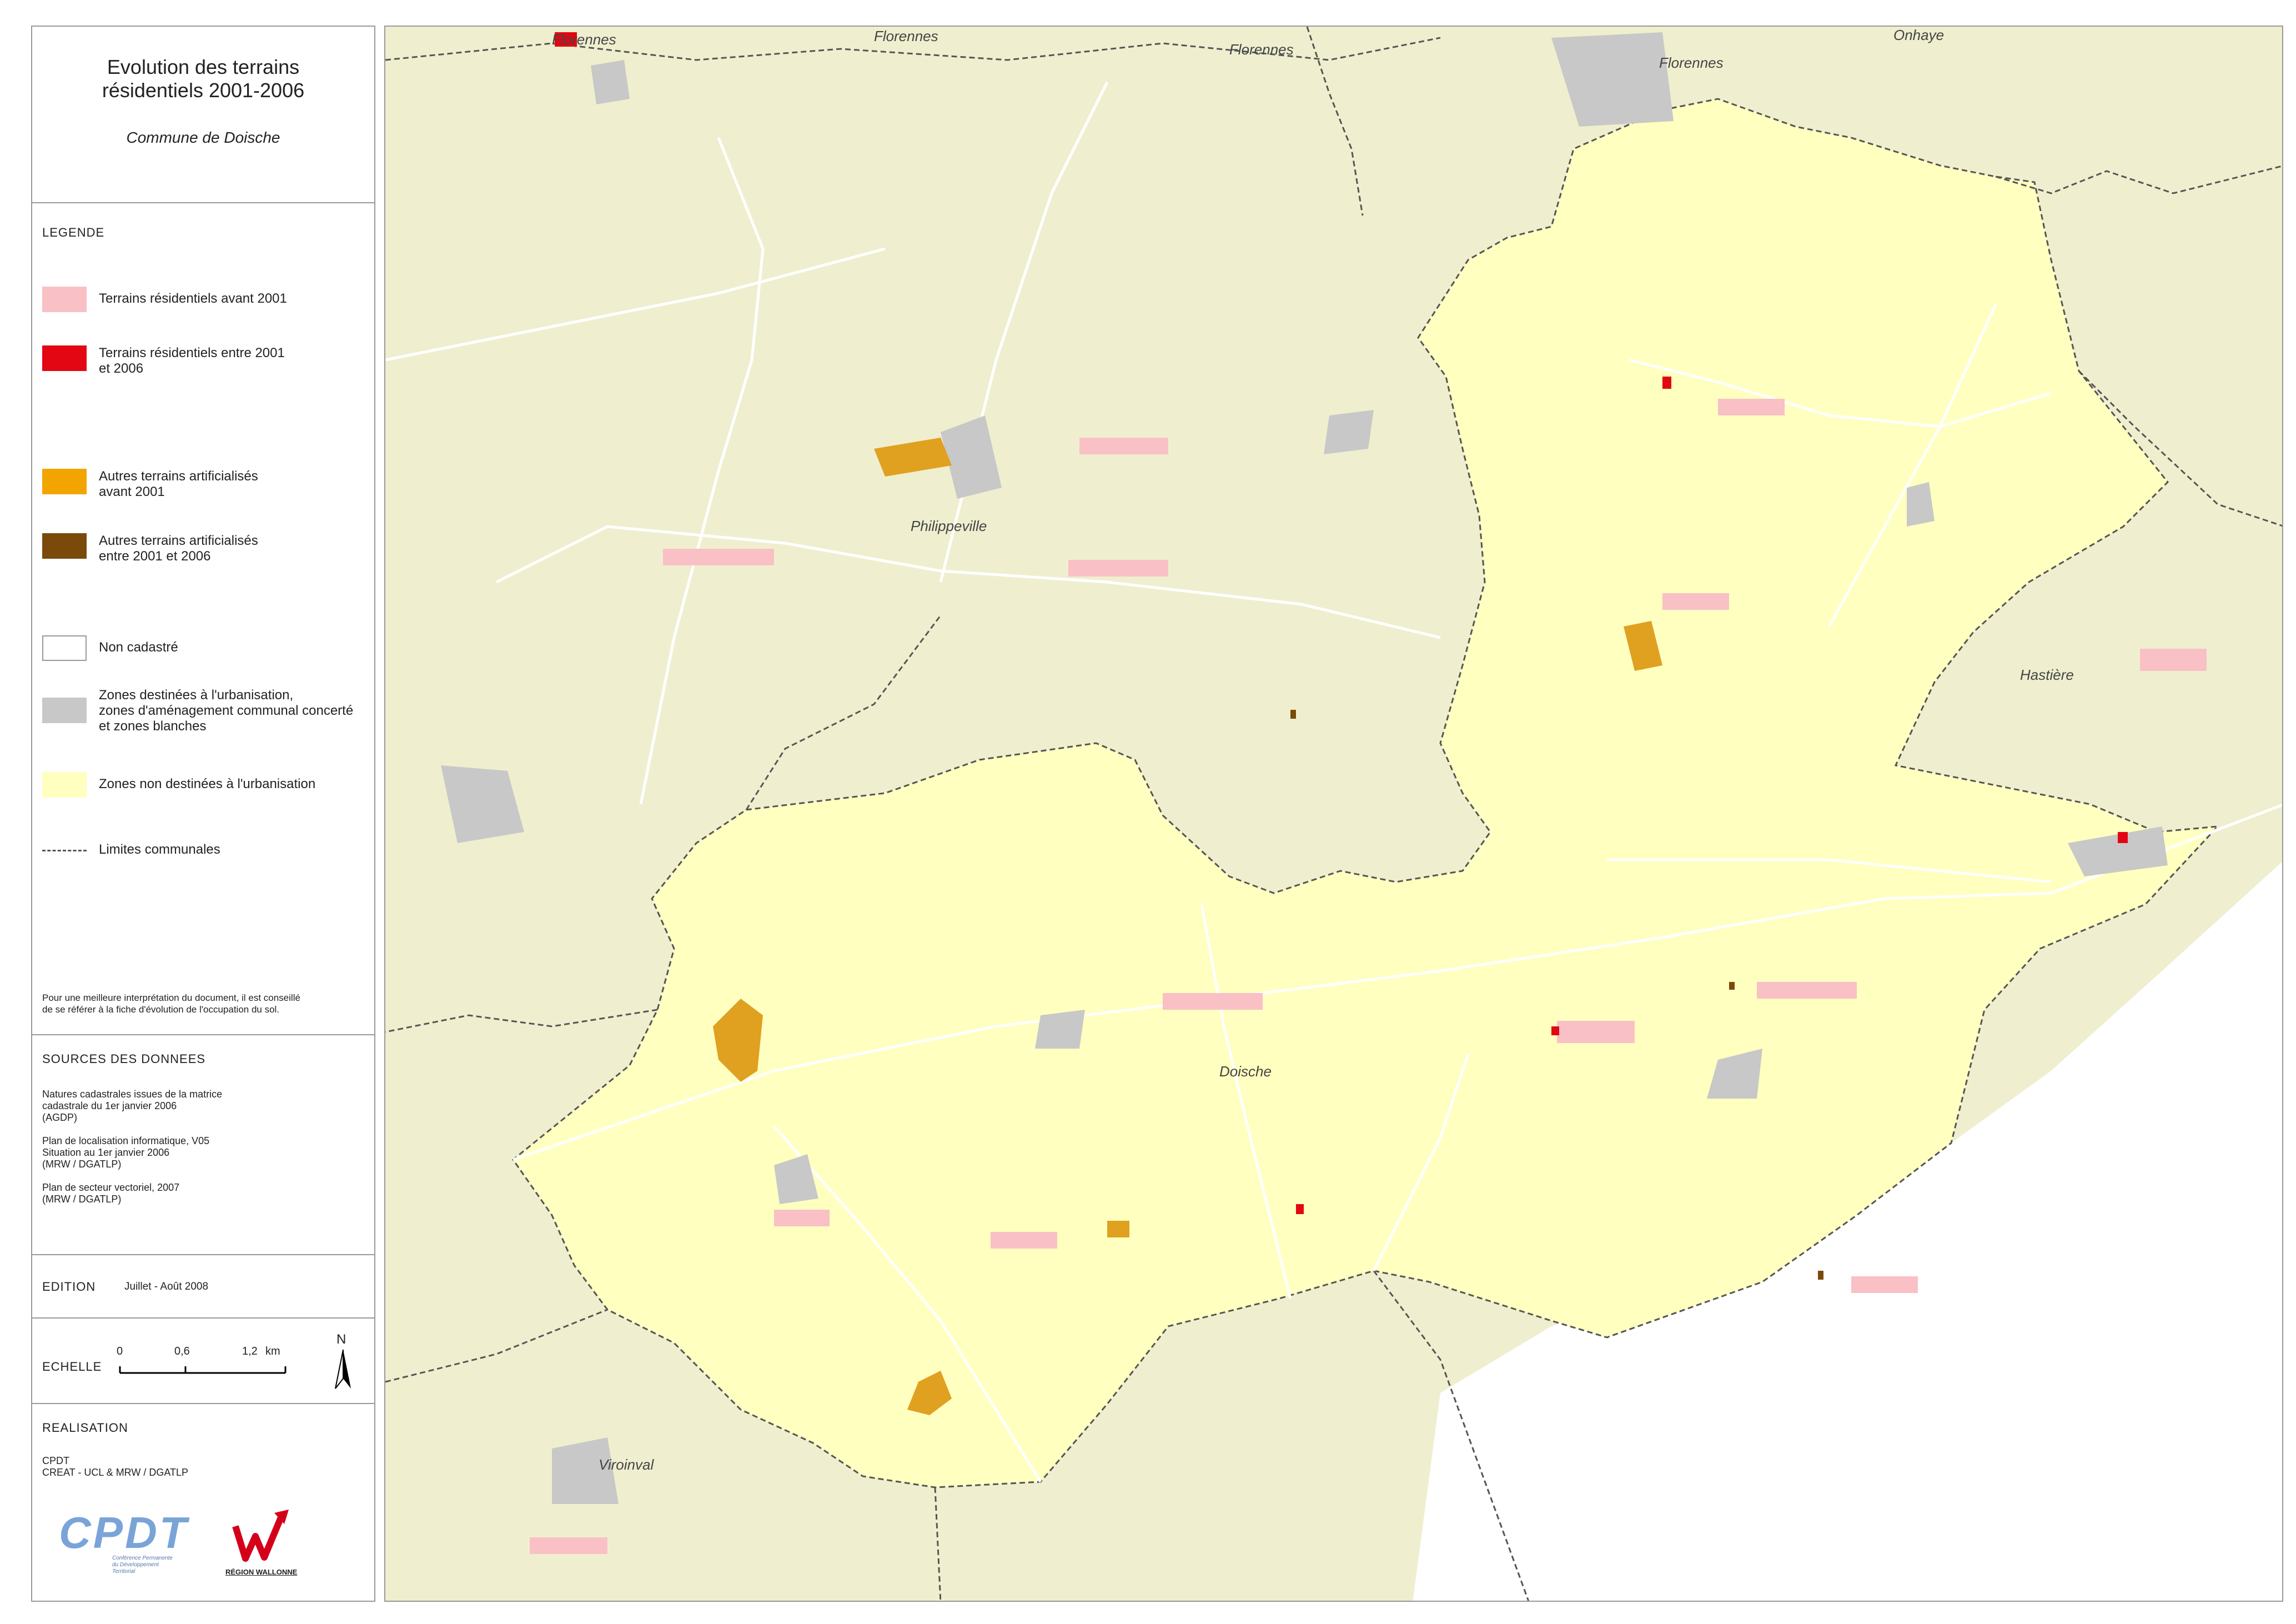 The height and width of the screenshot is (1624, 2296). Describe the element at coordinates (260, 1536) in the screenshot. I see `region-wallonne-rooster-icon` at that location.